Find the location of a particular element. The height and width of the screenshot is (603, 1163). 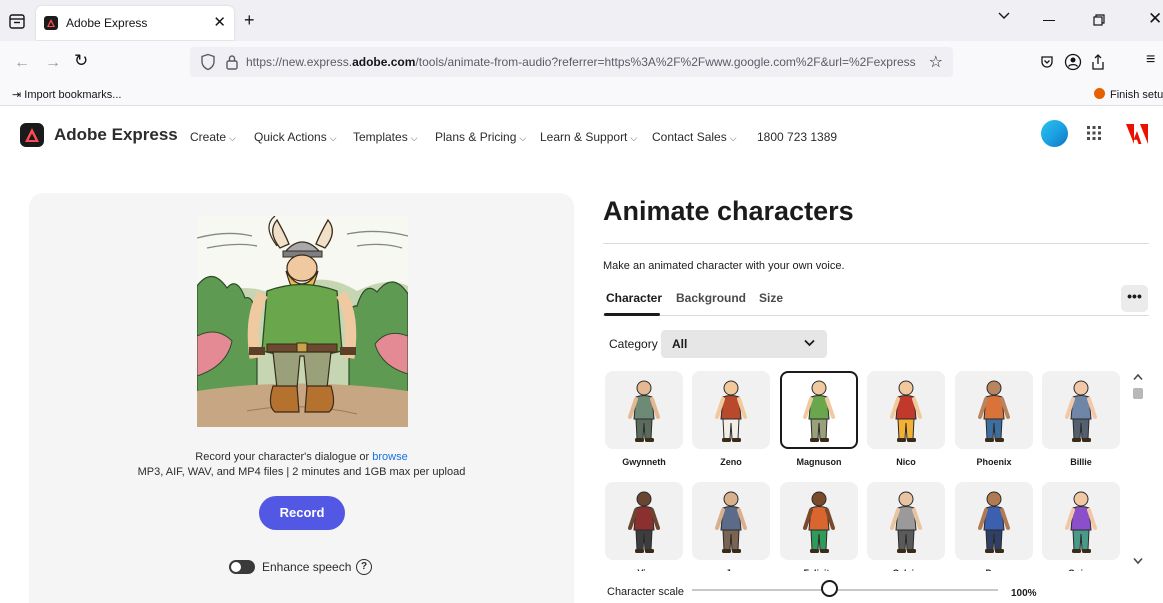

browser-tab-active: Adobe Express ✕ is located at coordinates (135, 23).